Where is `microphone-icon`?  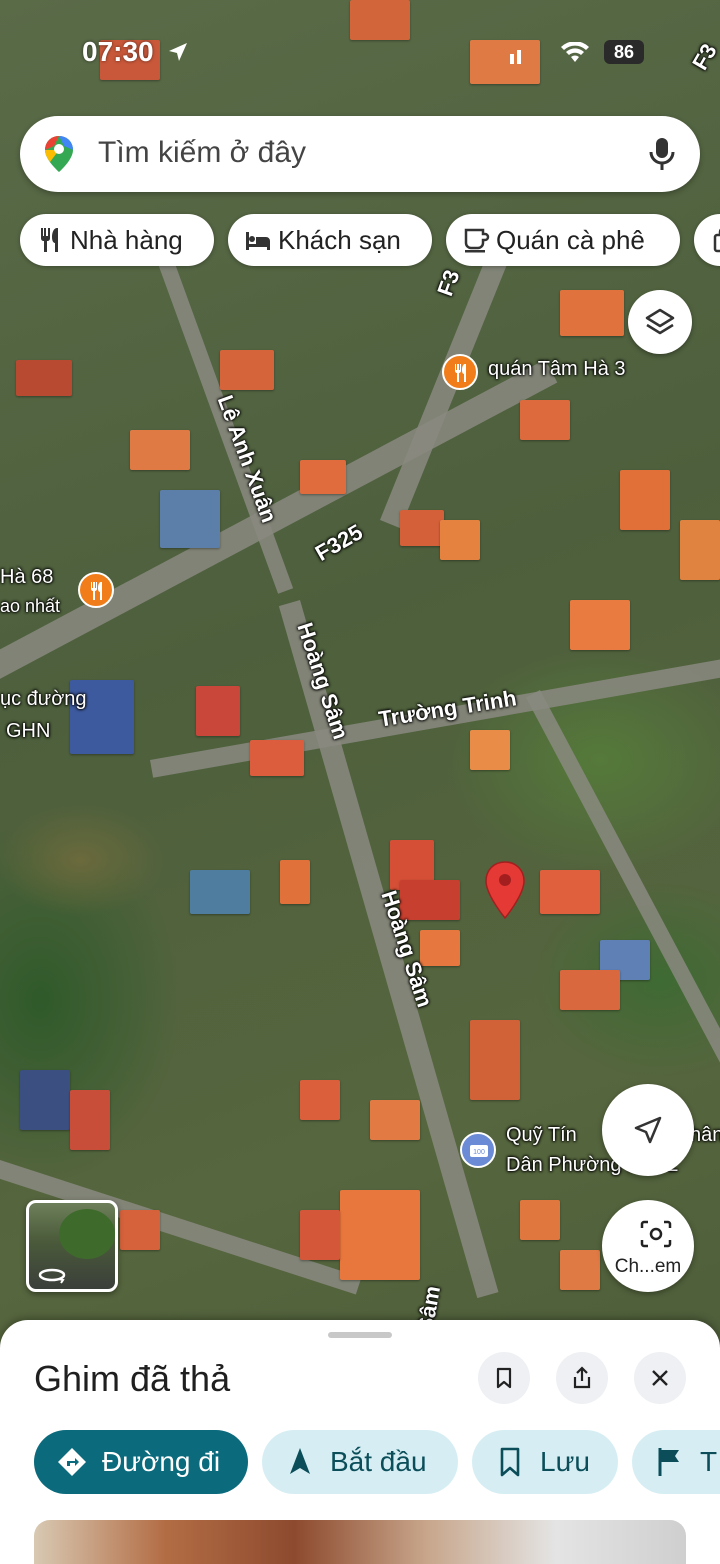
microphone-icon is located at coordinates (662, 154).